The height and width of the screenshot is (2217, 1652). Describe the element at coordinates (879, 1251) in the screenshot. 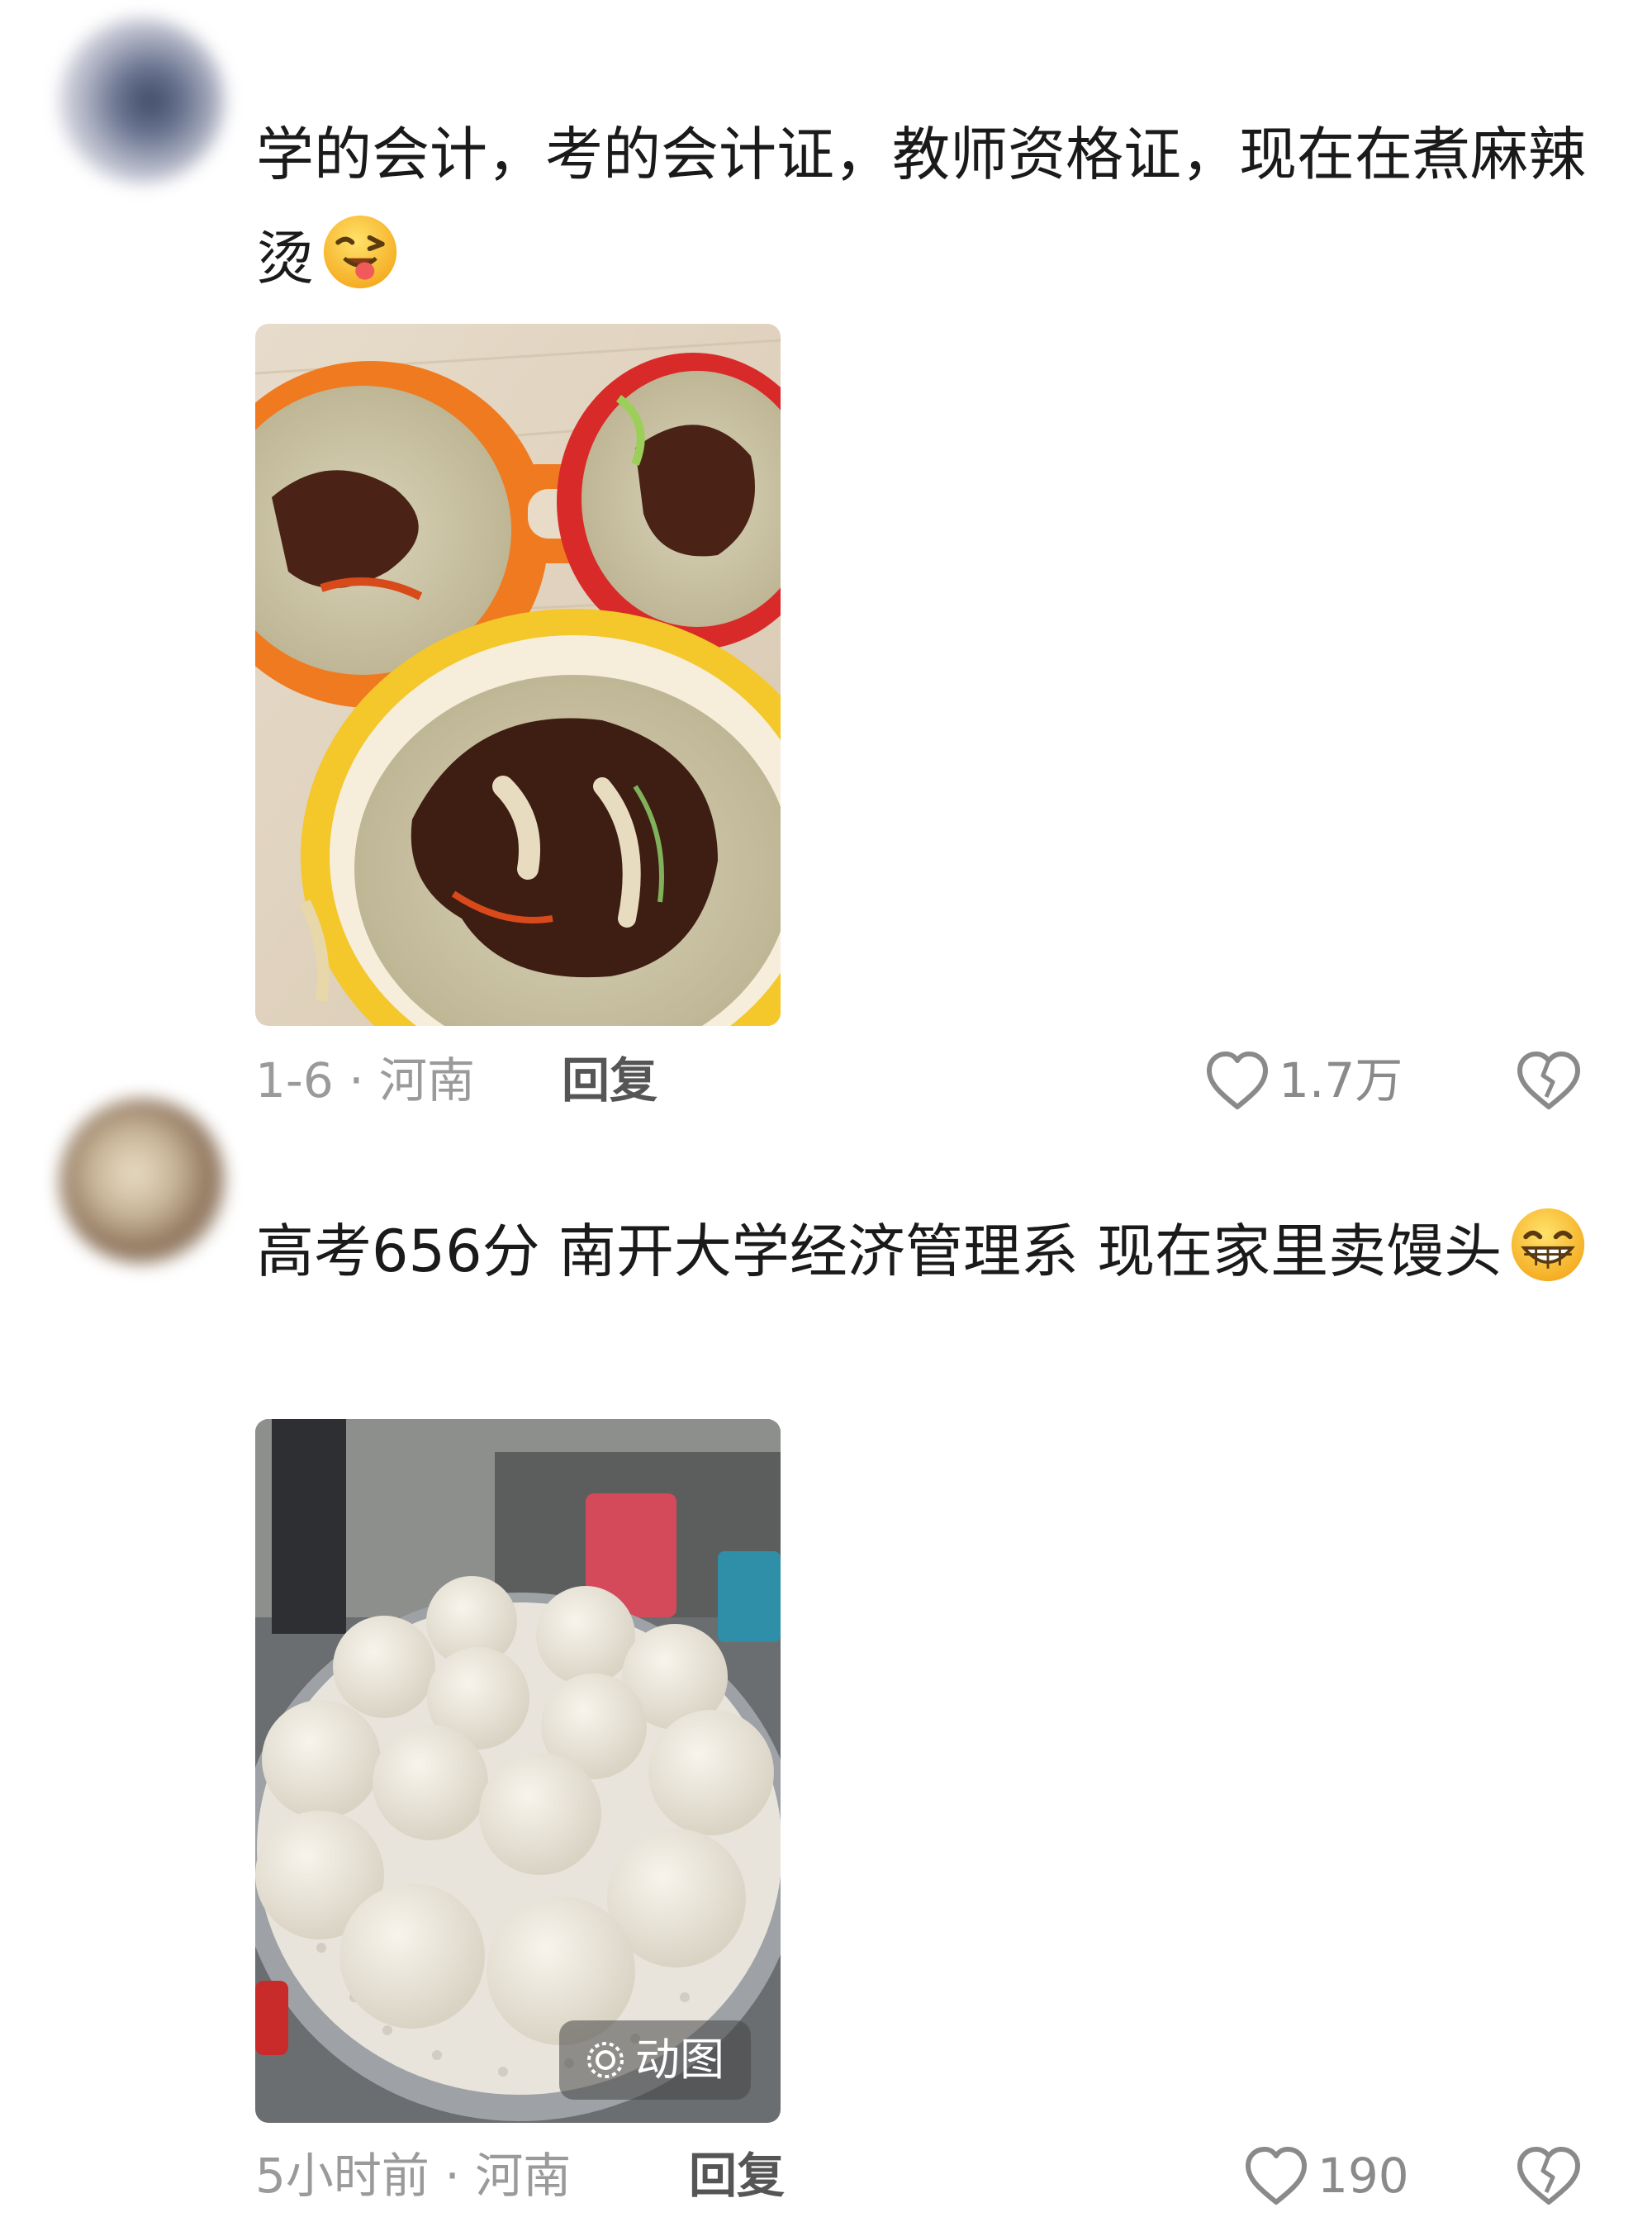

I see `comment-body: 高考656分 南开大学经济管理系 现在家里卖馒头` at that location.